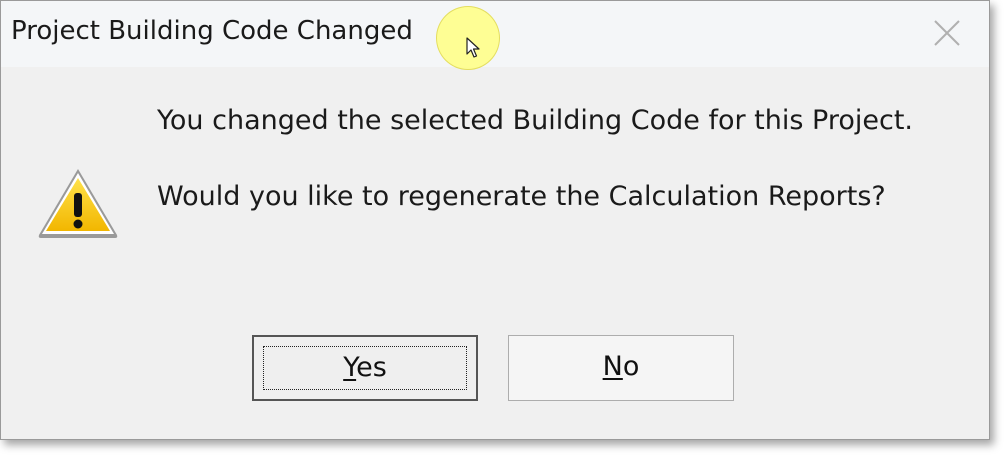 This screenshot has width=1004, height=456. What do you see at coordinates (371, 367) in the screenshot?
I see `yes-label-rest: es` at bounding box center [371, 367].